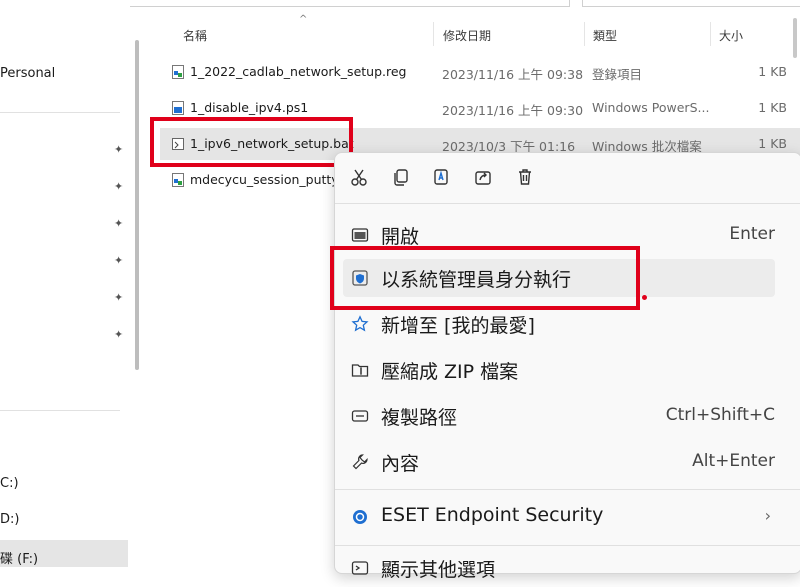  I want to click on menu-item-more-options: 顯示其他選項, so click(559, 568).